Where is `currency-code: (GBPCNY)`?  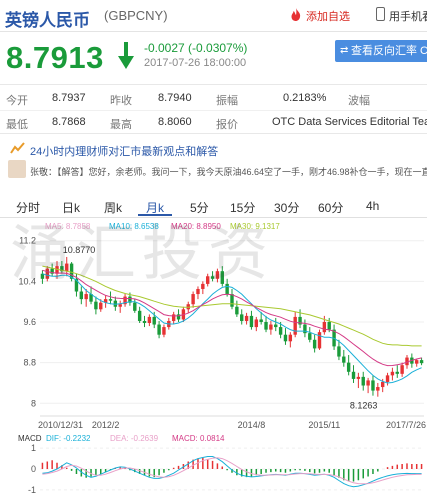 currency-code: (GBPCNY) is located at coordinates (136, 15).